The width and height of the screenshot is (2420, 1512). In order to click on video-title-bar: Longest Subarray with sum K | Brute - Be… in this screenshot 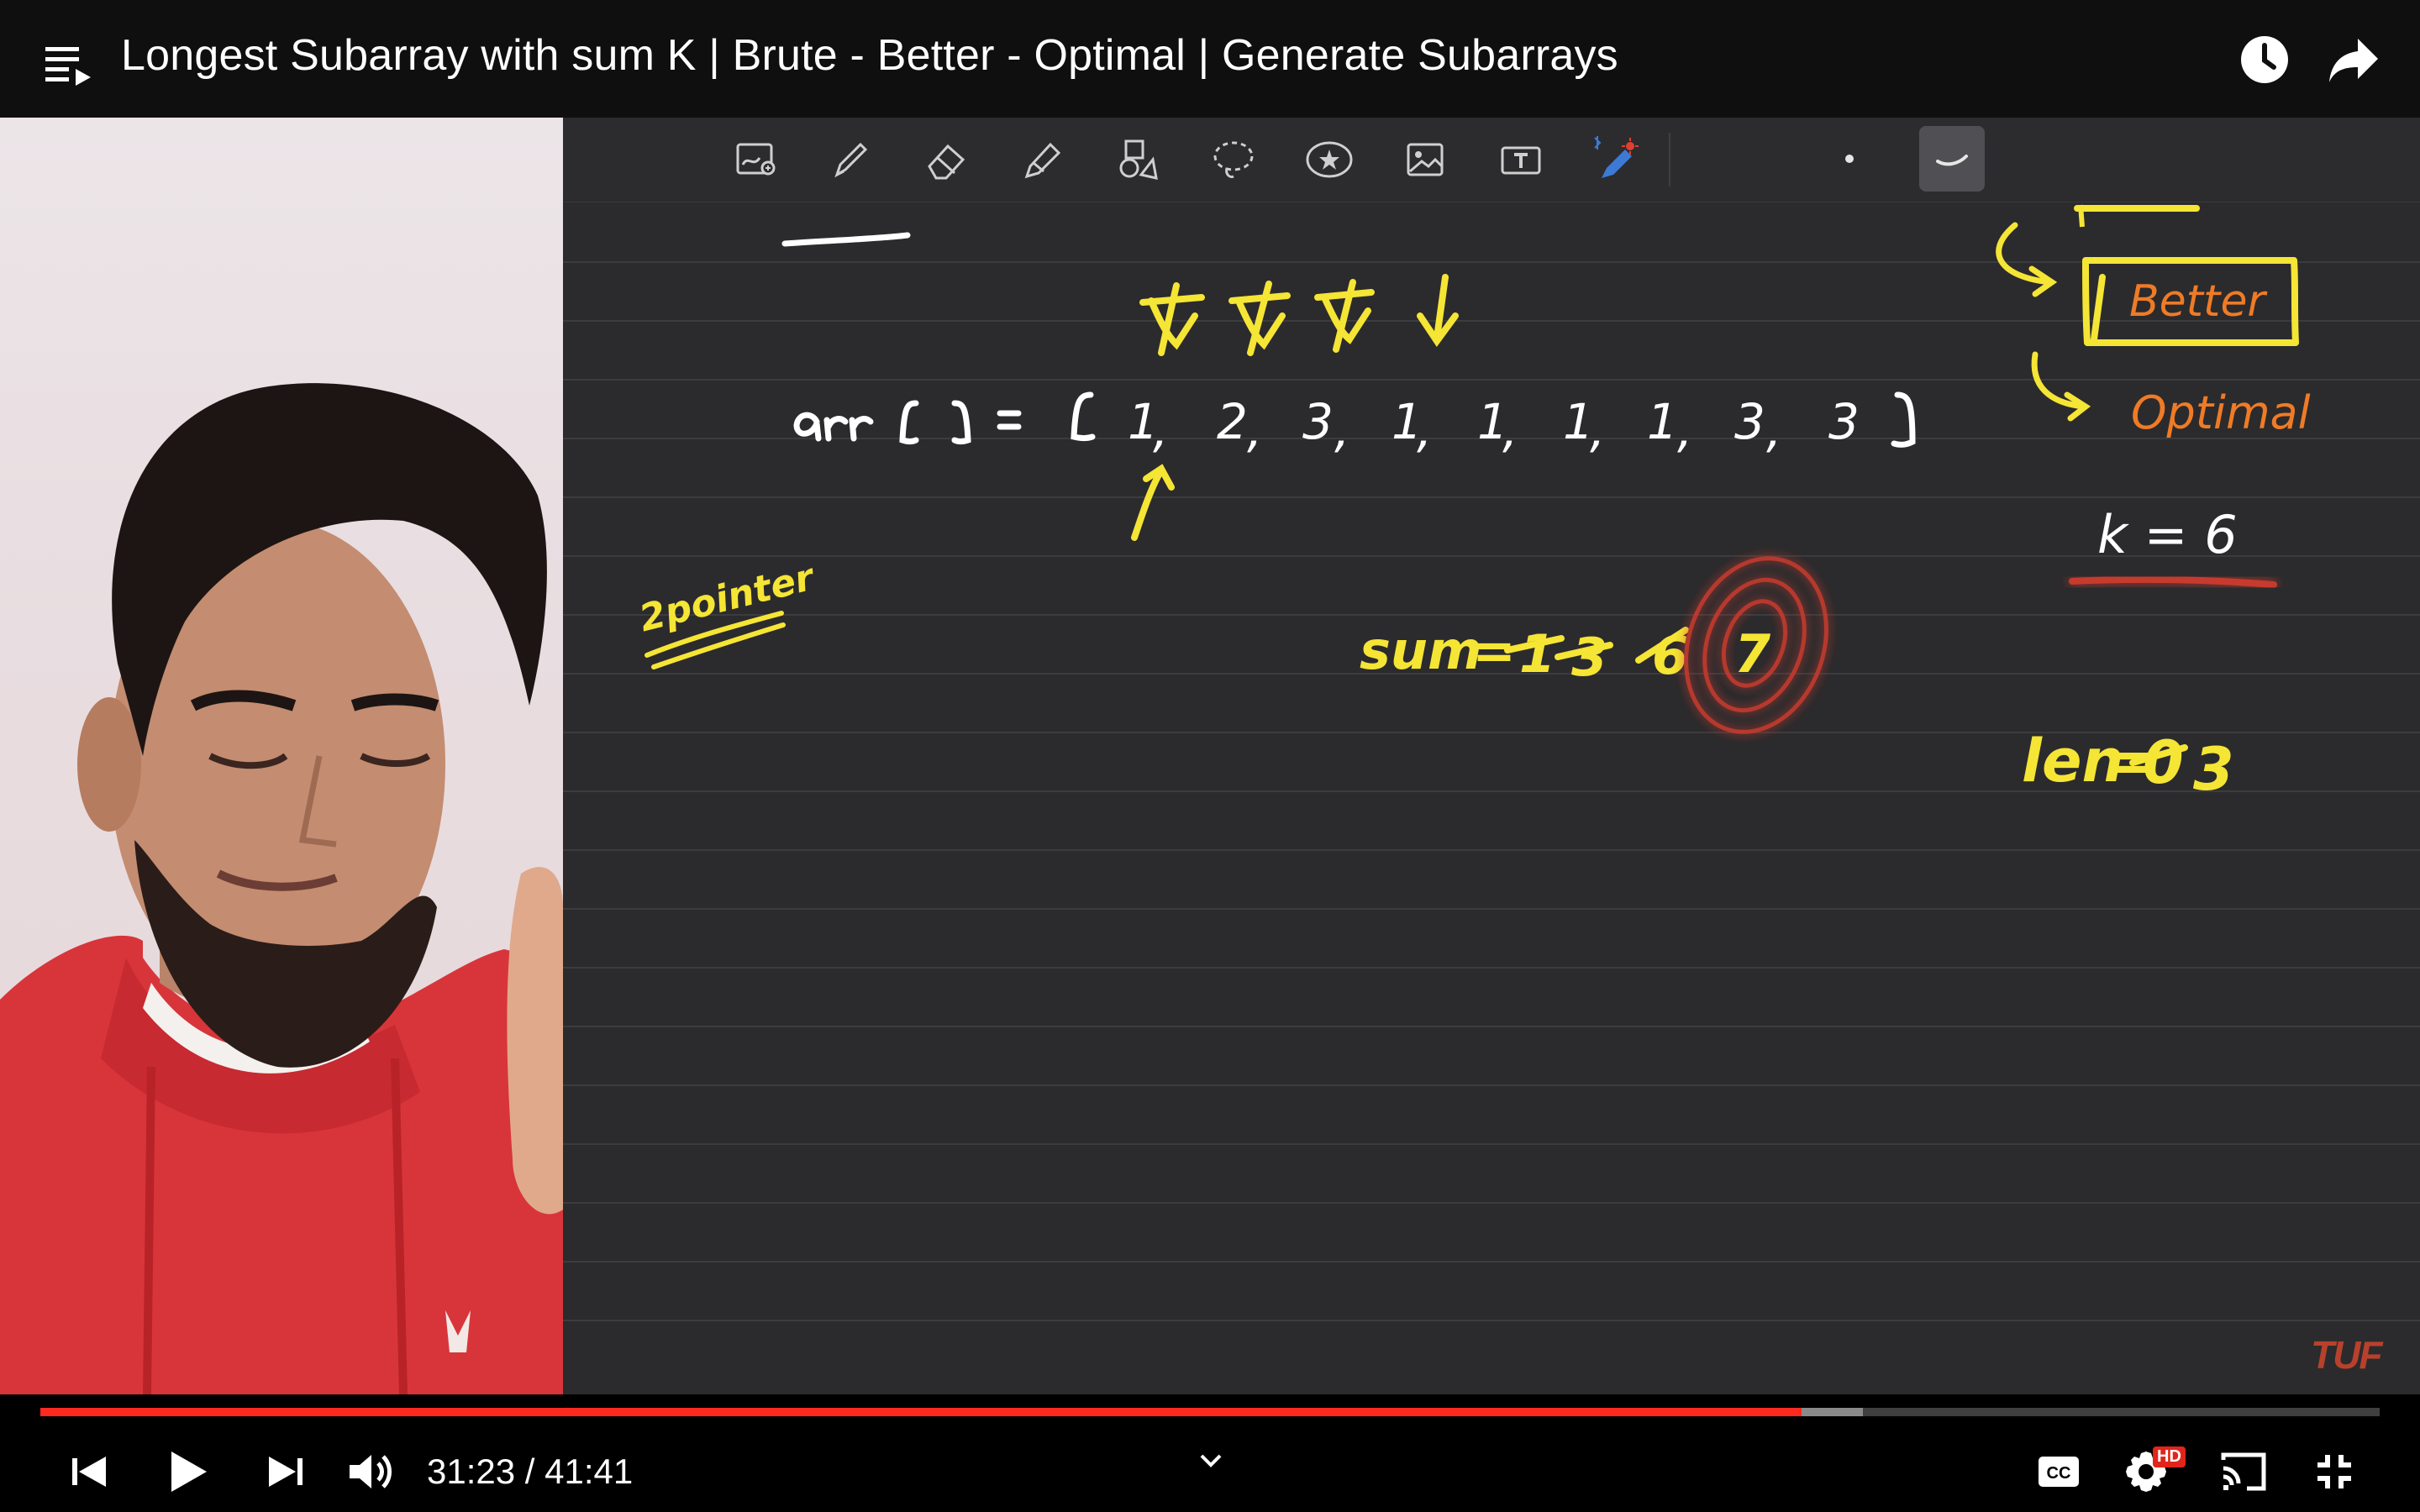, I will do `click(1210, 59)`.